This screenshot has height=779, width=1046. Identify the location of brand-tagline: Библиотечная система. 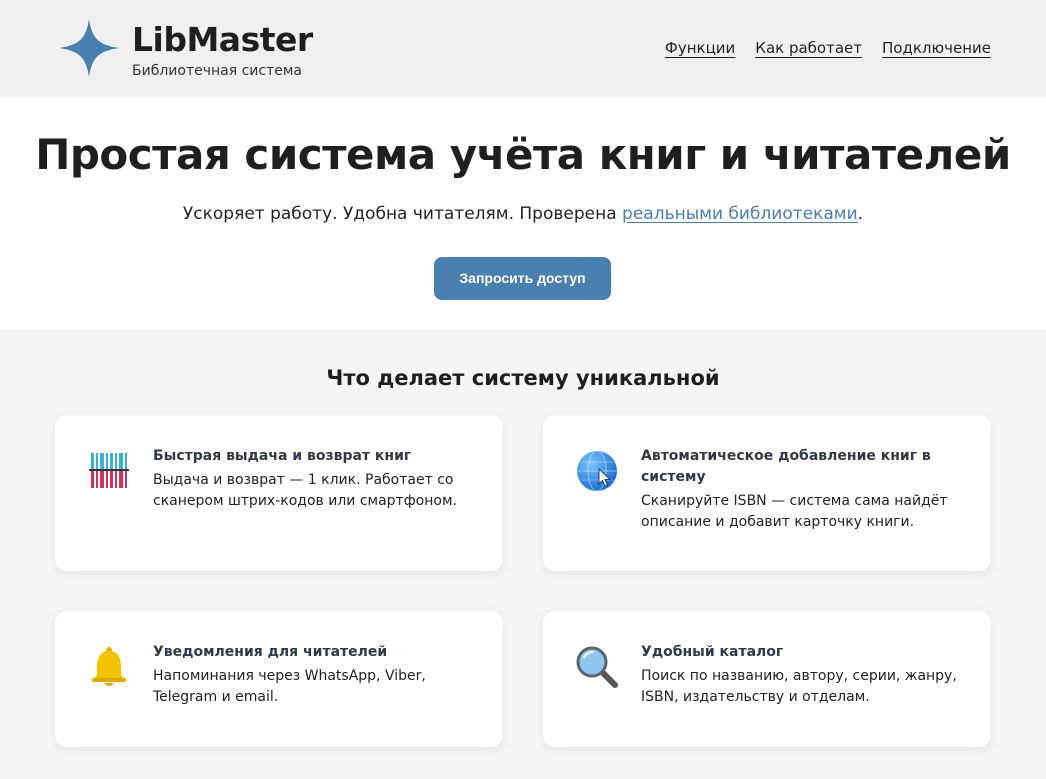
(217, 71).